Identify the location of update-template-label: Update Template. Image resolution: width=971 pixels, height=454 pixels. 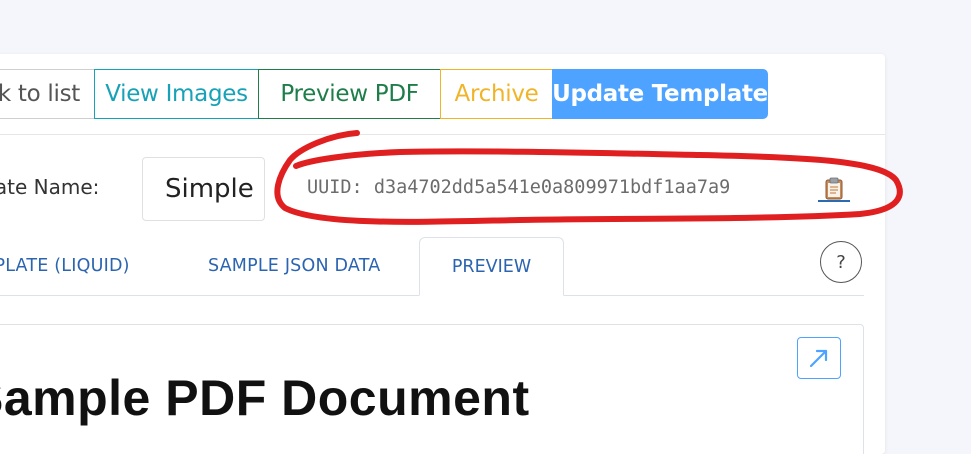
(660, 94).